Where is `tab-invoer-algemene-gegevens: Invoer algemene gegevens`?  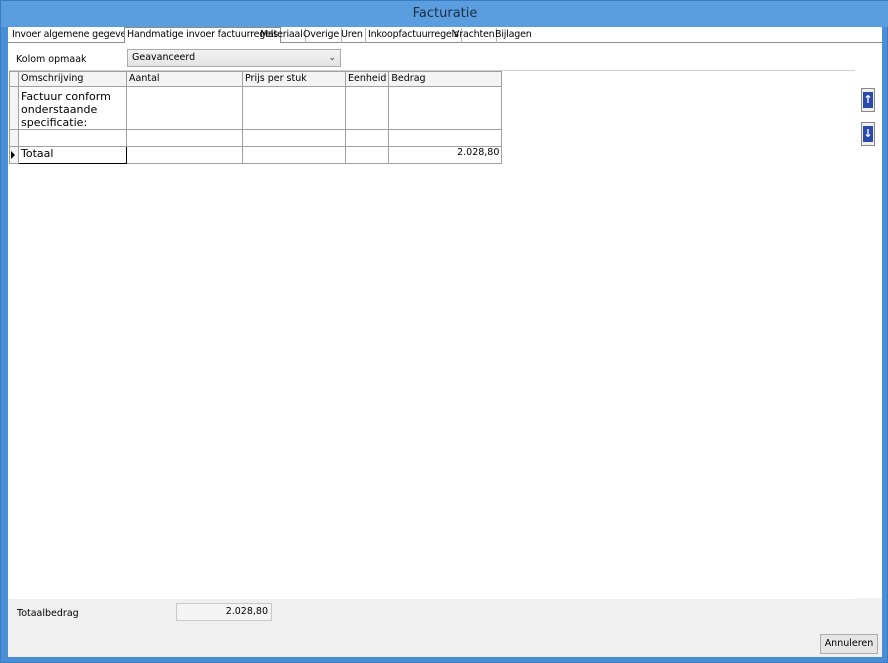 tab-invoer-algemene-gegevens: Invoer algemene gegevens is located at coordinates (75, 35).